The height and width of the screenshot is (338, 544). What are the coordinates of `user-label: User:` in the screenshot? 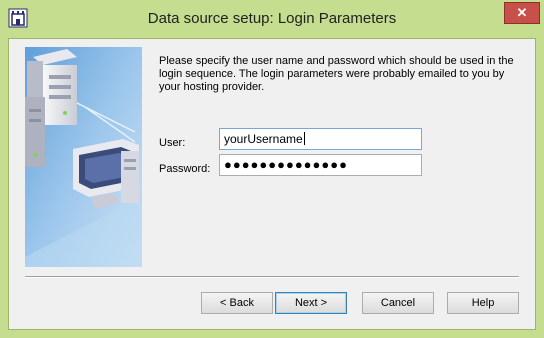 It's located at (172, 143).